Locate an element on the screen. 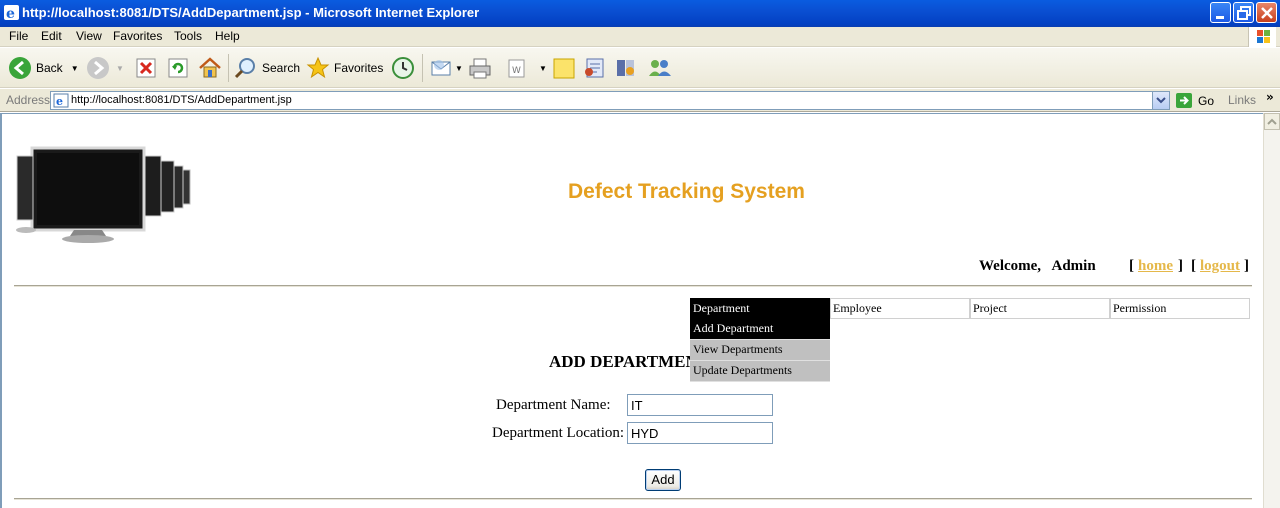  home-icon is located at coordinates (210, 67).